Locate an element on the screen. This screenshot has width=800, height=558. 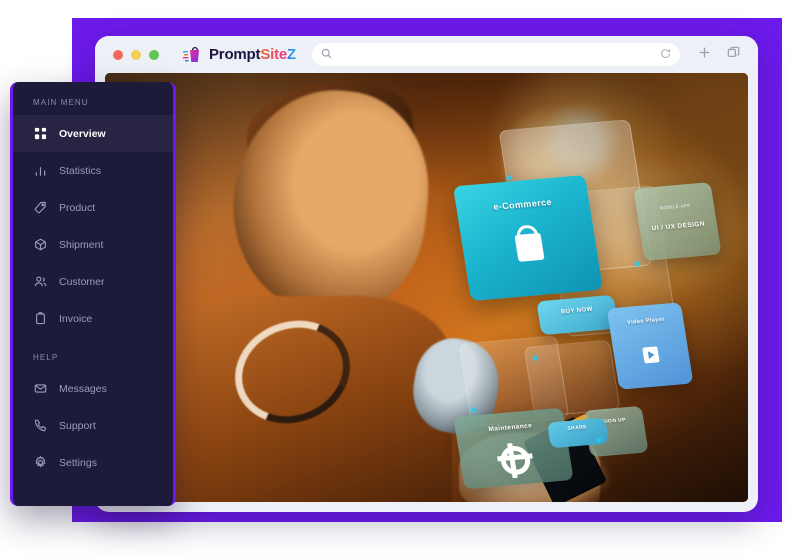
sidebar-section-title-help: HELP is located at coordinates (46, 357).